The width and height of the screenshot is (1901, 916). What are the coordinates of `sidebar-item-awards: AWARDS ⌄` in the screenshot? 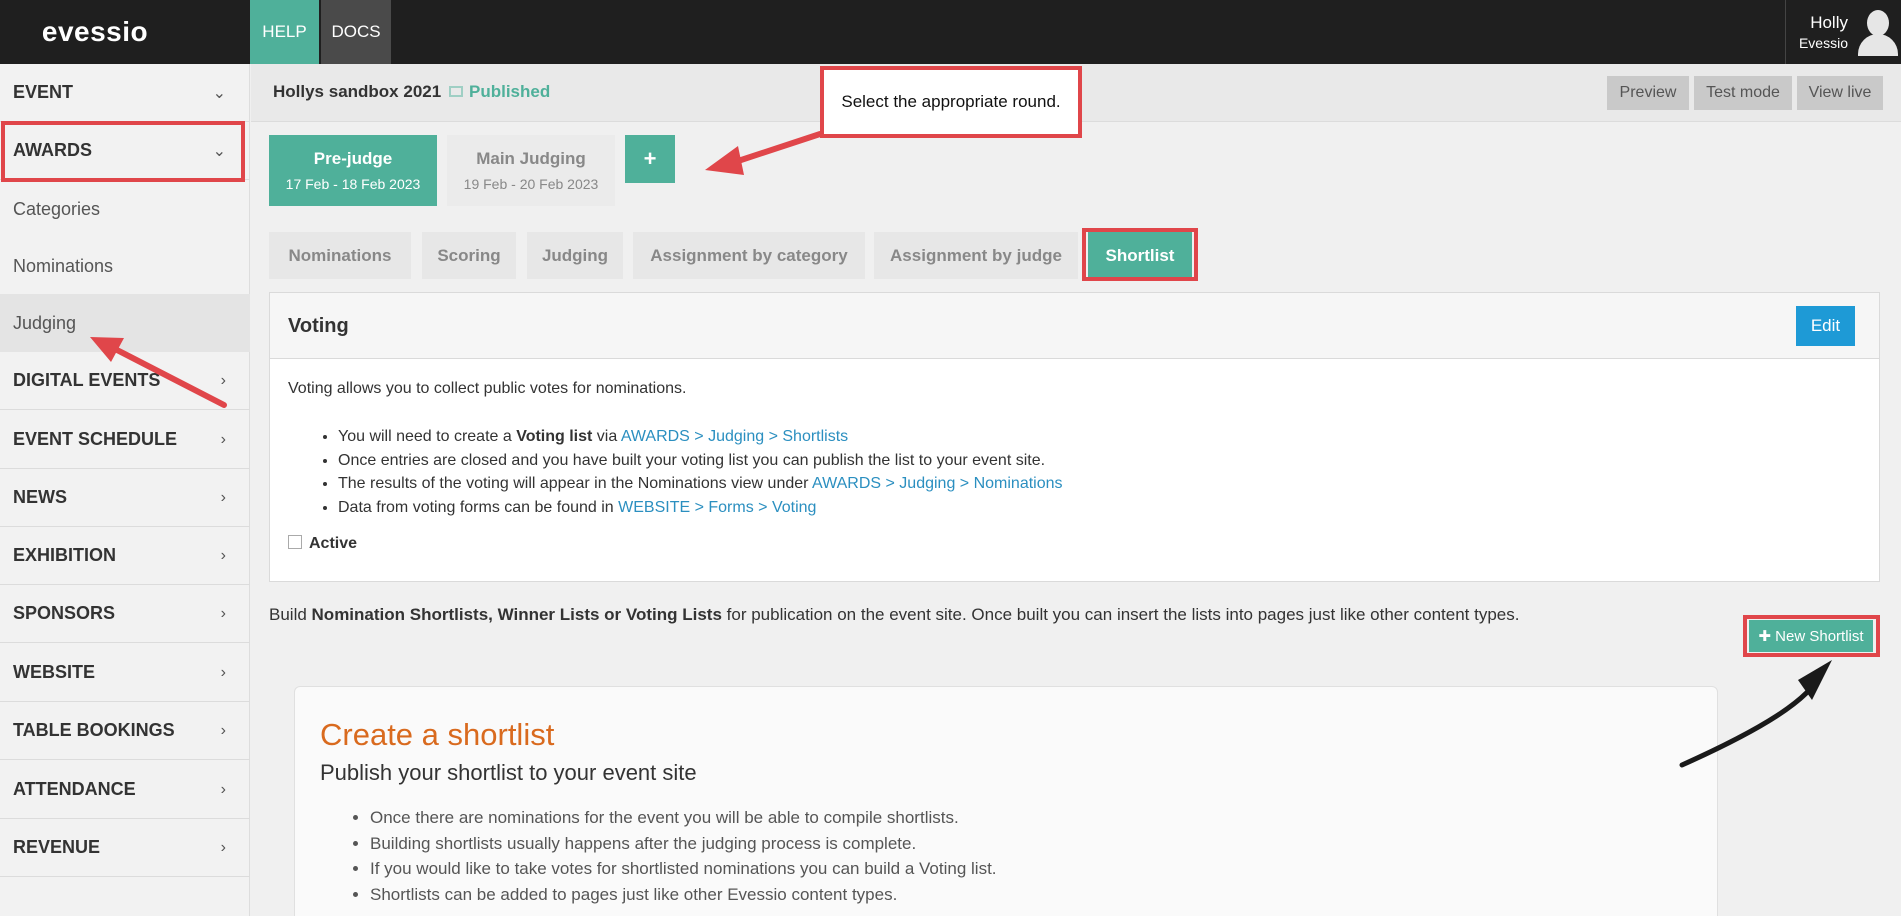 It's located at (125, 151).